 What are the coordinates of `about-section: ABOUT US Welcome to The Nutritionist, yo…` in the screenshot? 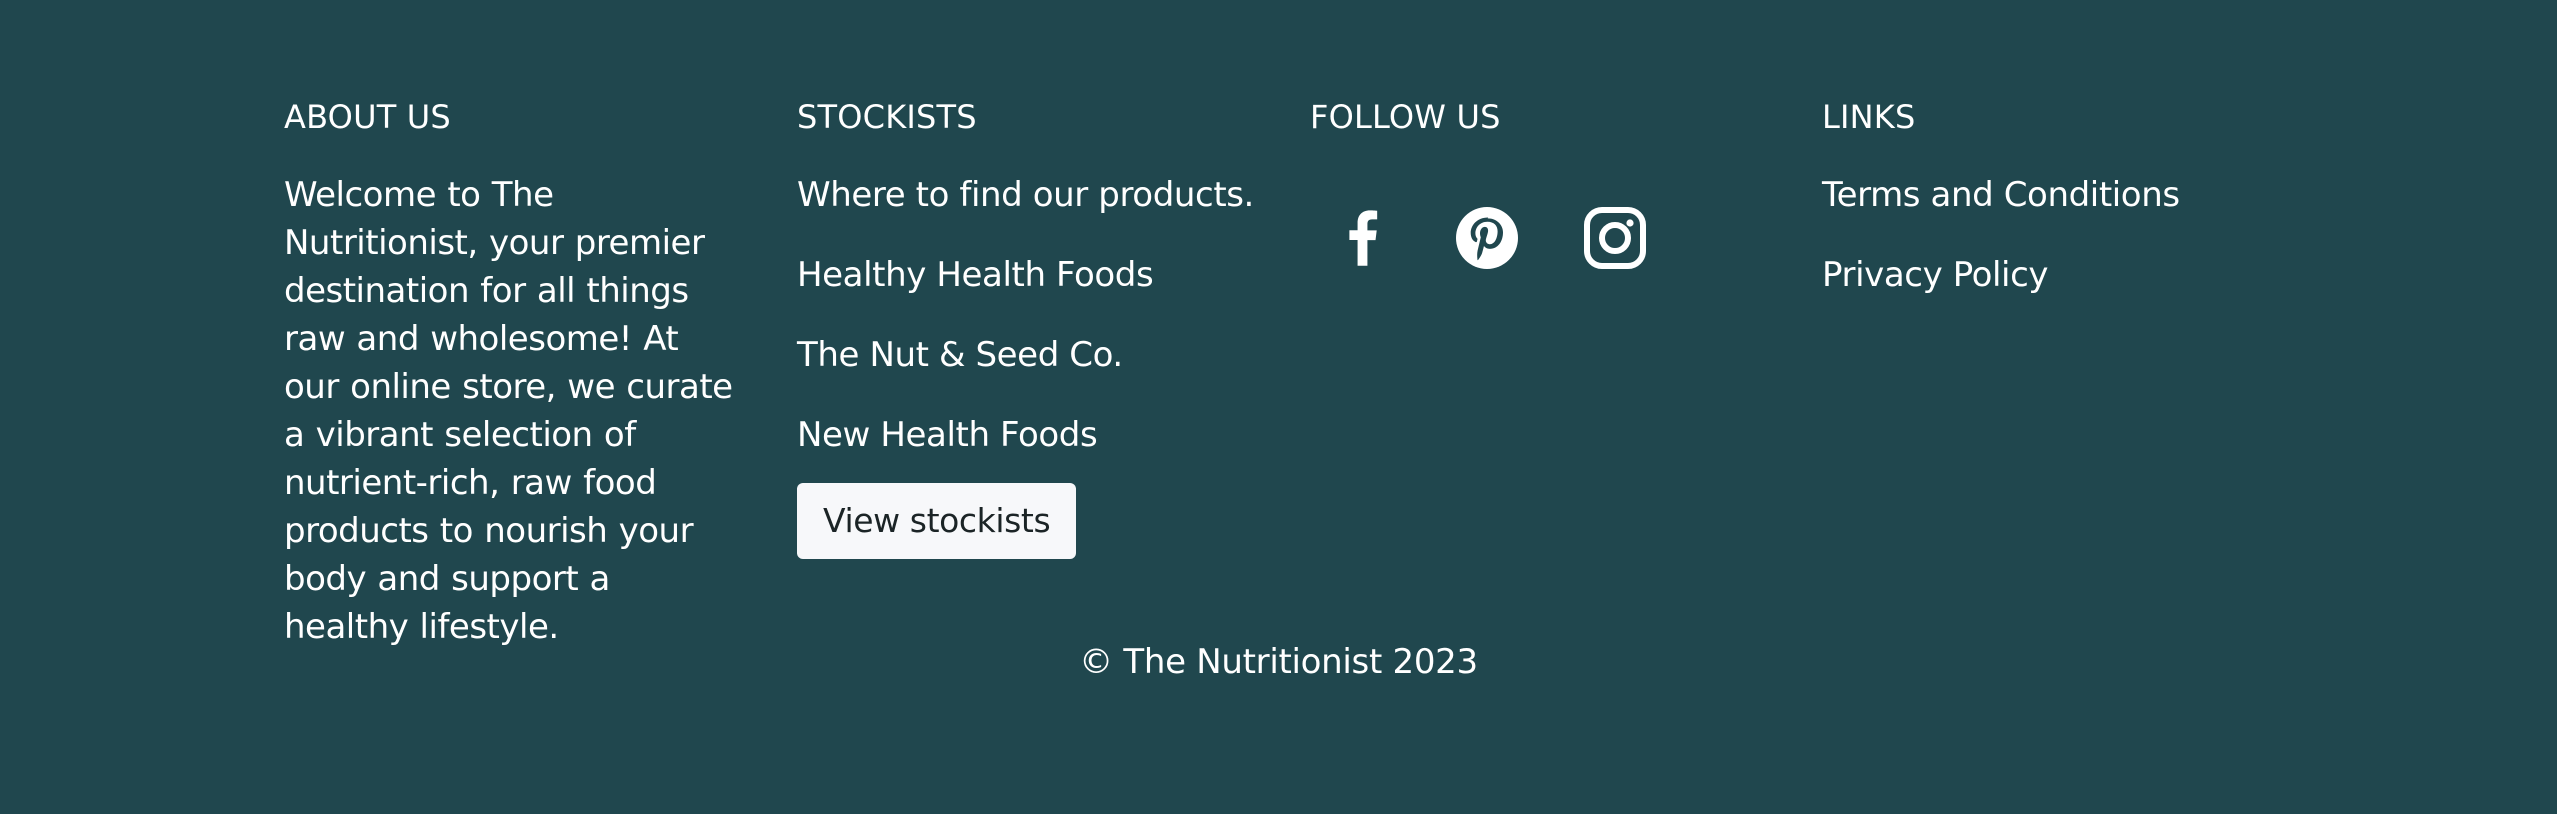 It's located at (514, 390).